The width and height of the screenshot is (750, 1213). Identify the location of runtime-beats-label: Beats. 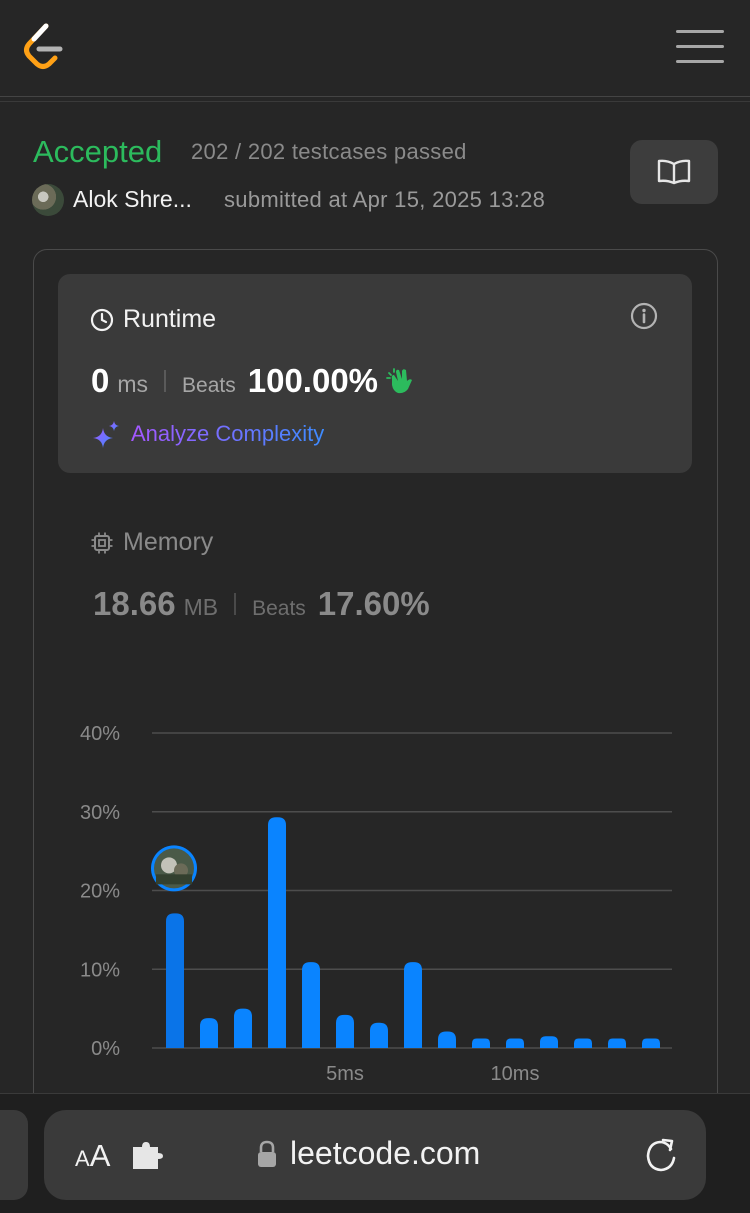
(209, 385).